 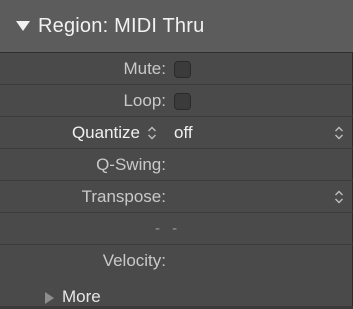 What do you see at coordinates (176, 165) in the screenshot?
I see `q-swing-row: Q-Swing:` at bounding box center [176, 165].